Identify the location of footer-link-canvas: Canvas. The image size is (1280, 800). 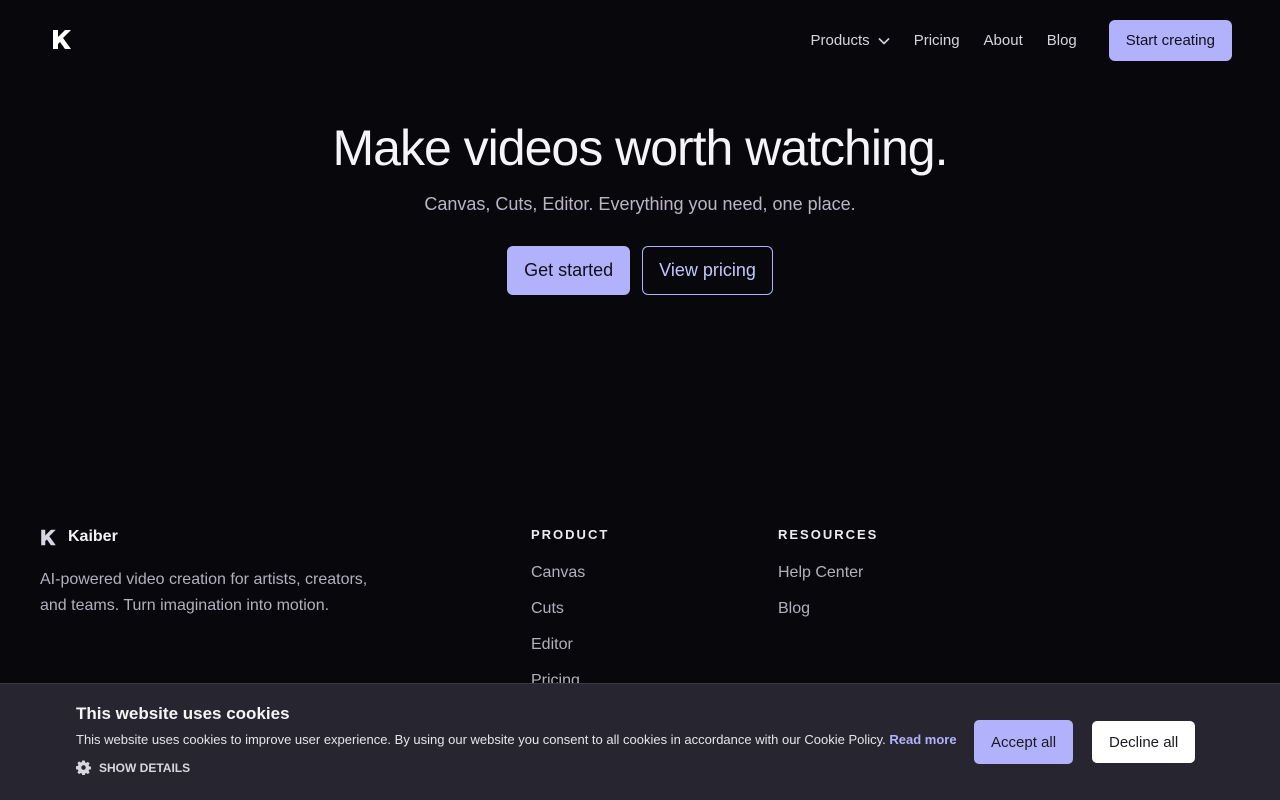
(570, 573).